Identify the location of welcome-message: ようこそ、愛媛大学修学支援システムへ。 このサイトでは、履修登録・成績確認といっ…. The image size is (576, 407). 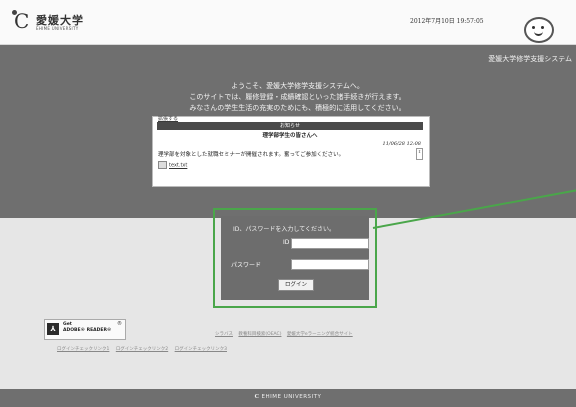
(297, 97).